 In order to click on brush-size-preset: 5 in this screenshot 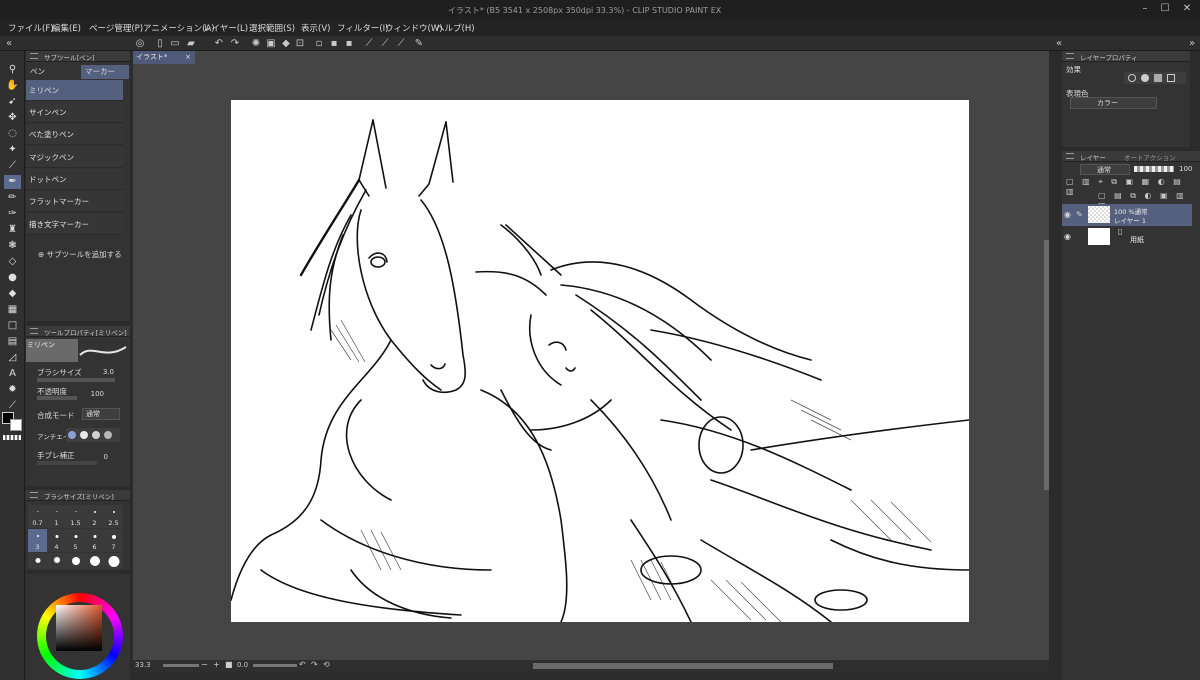, I will do `click(75, 540)`.